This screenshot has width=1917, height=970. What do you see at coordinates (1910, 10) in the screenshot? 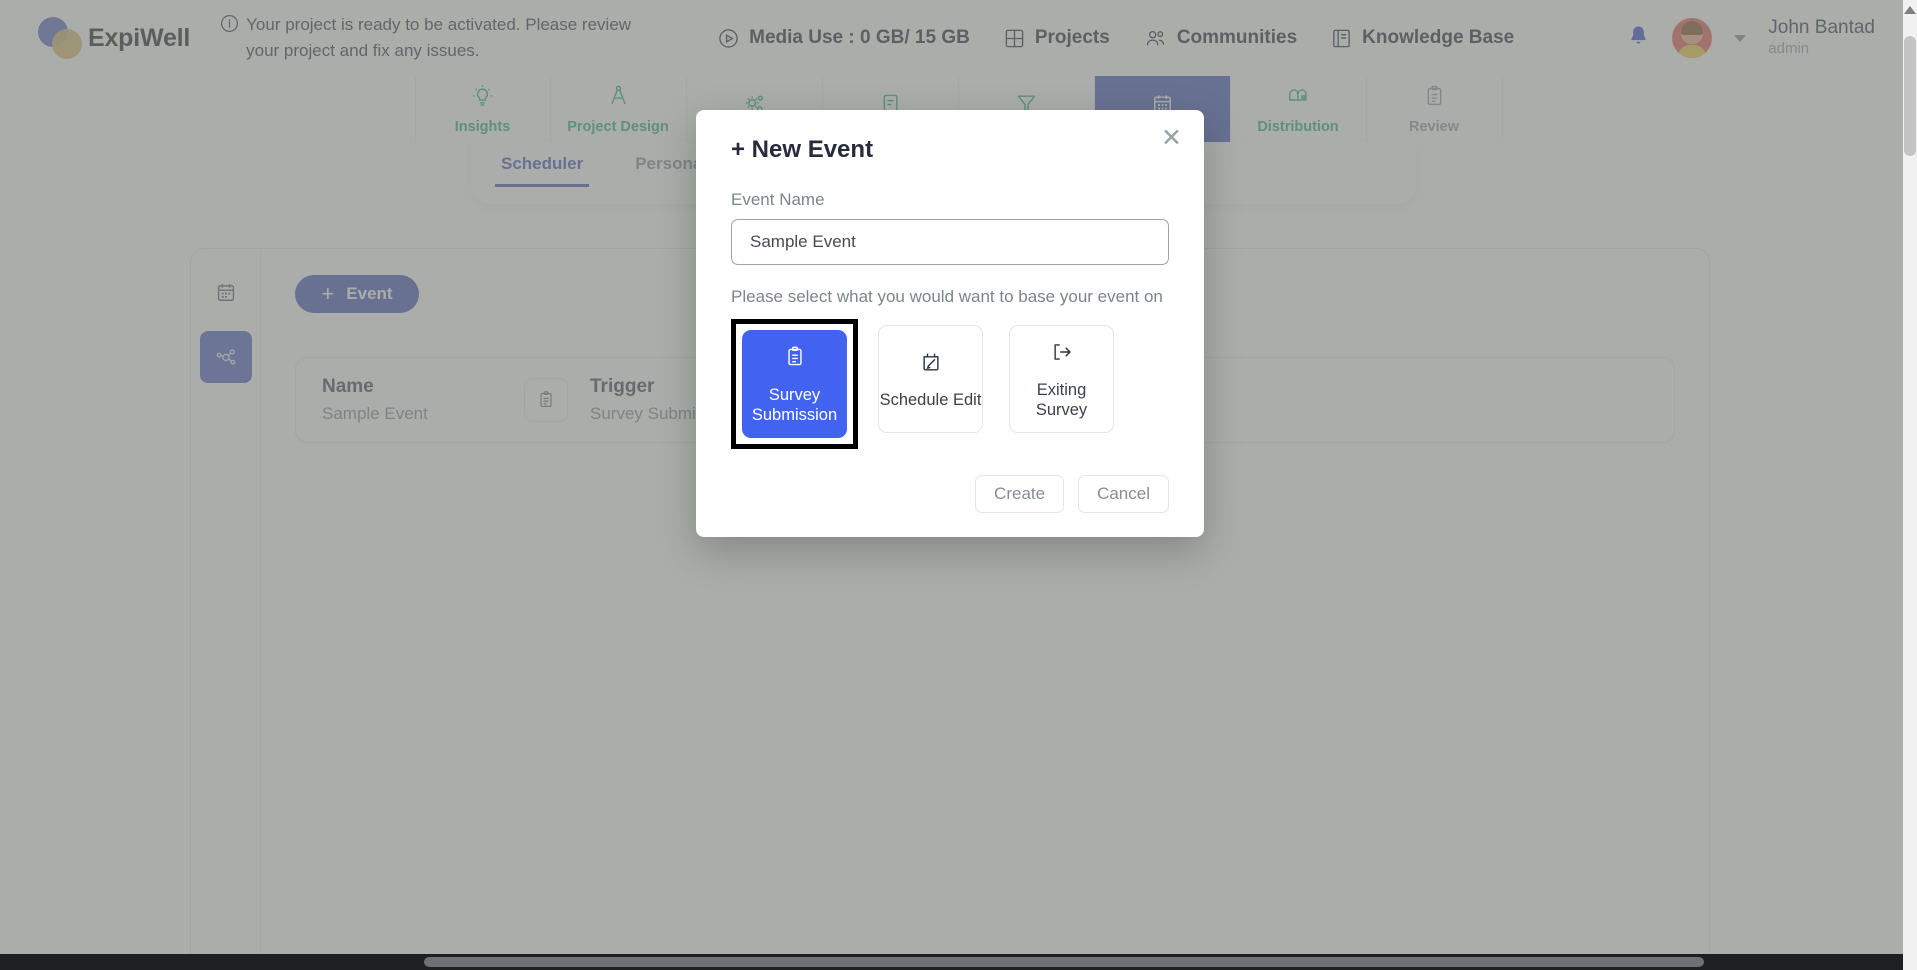
I see `scroll-up-arrow-icon` at bounding box center [1910, 10].